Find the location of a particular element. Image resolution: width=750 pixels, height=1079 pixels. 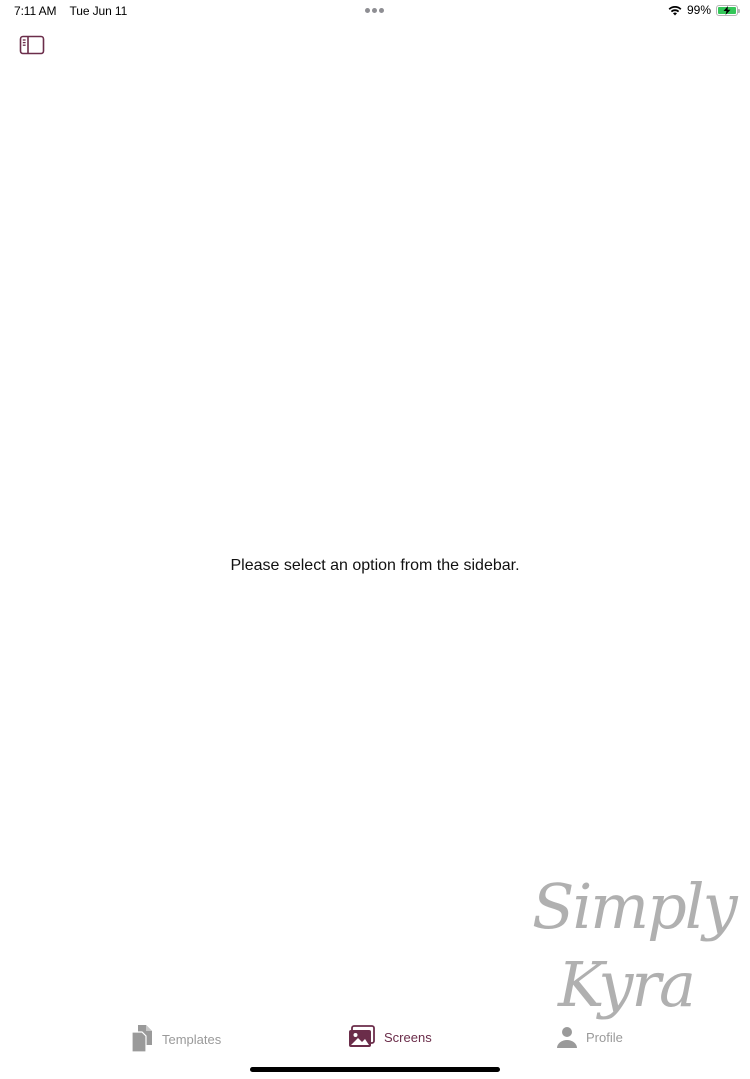

battery-percent: 99% is located at coordinates (698, 10).